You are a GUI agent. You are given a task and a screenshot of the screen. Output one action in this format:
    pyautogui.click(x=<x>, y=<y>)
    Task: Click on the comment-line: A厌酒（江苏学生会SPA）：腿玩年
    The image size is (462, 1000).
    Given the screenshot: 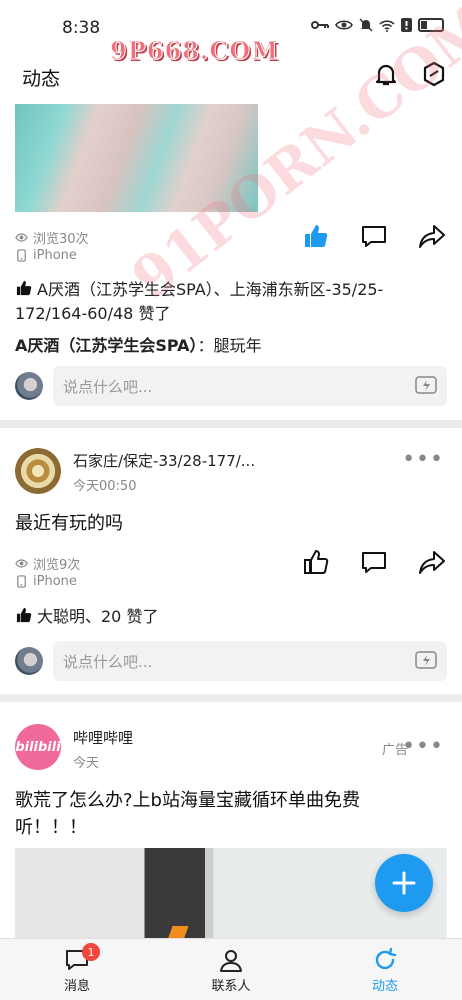 What is the action you would take?
    pyautogui.click(x=138, y=344)
    